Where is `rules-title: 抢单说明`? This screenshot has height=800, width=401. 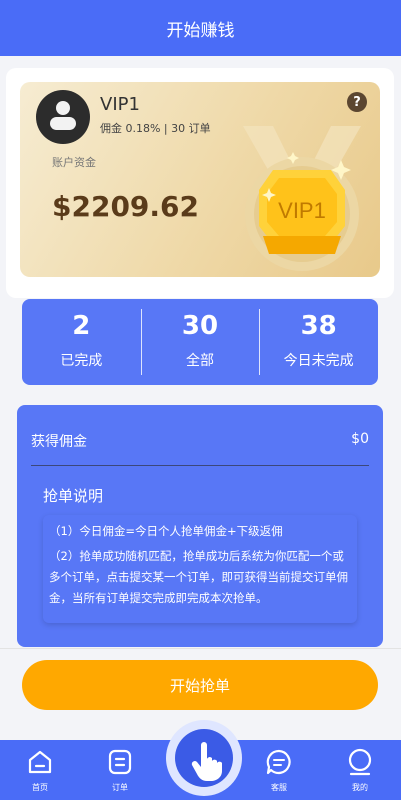
rules-title: 抢单说明 is located at coordinates (73, 496).